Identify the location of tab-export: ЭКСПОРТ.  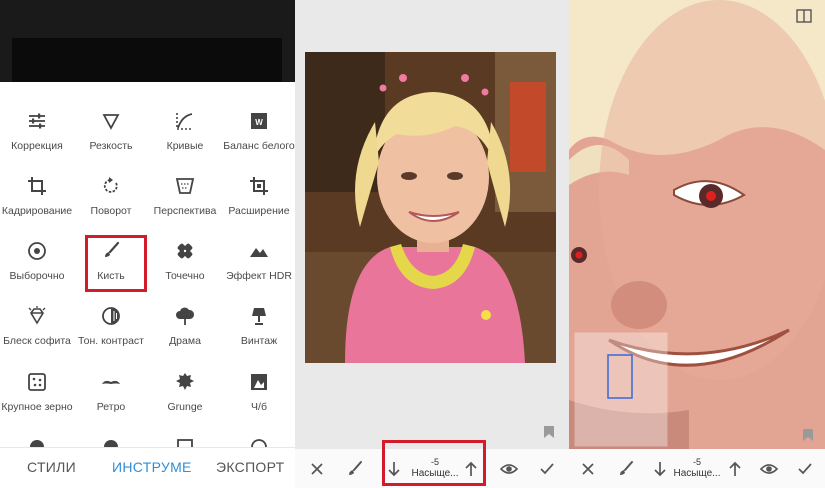
(250, 467).